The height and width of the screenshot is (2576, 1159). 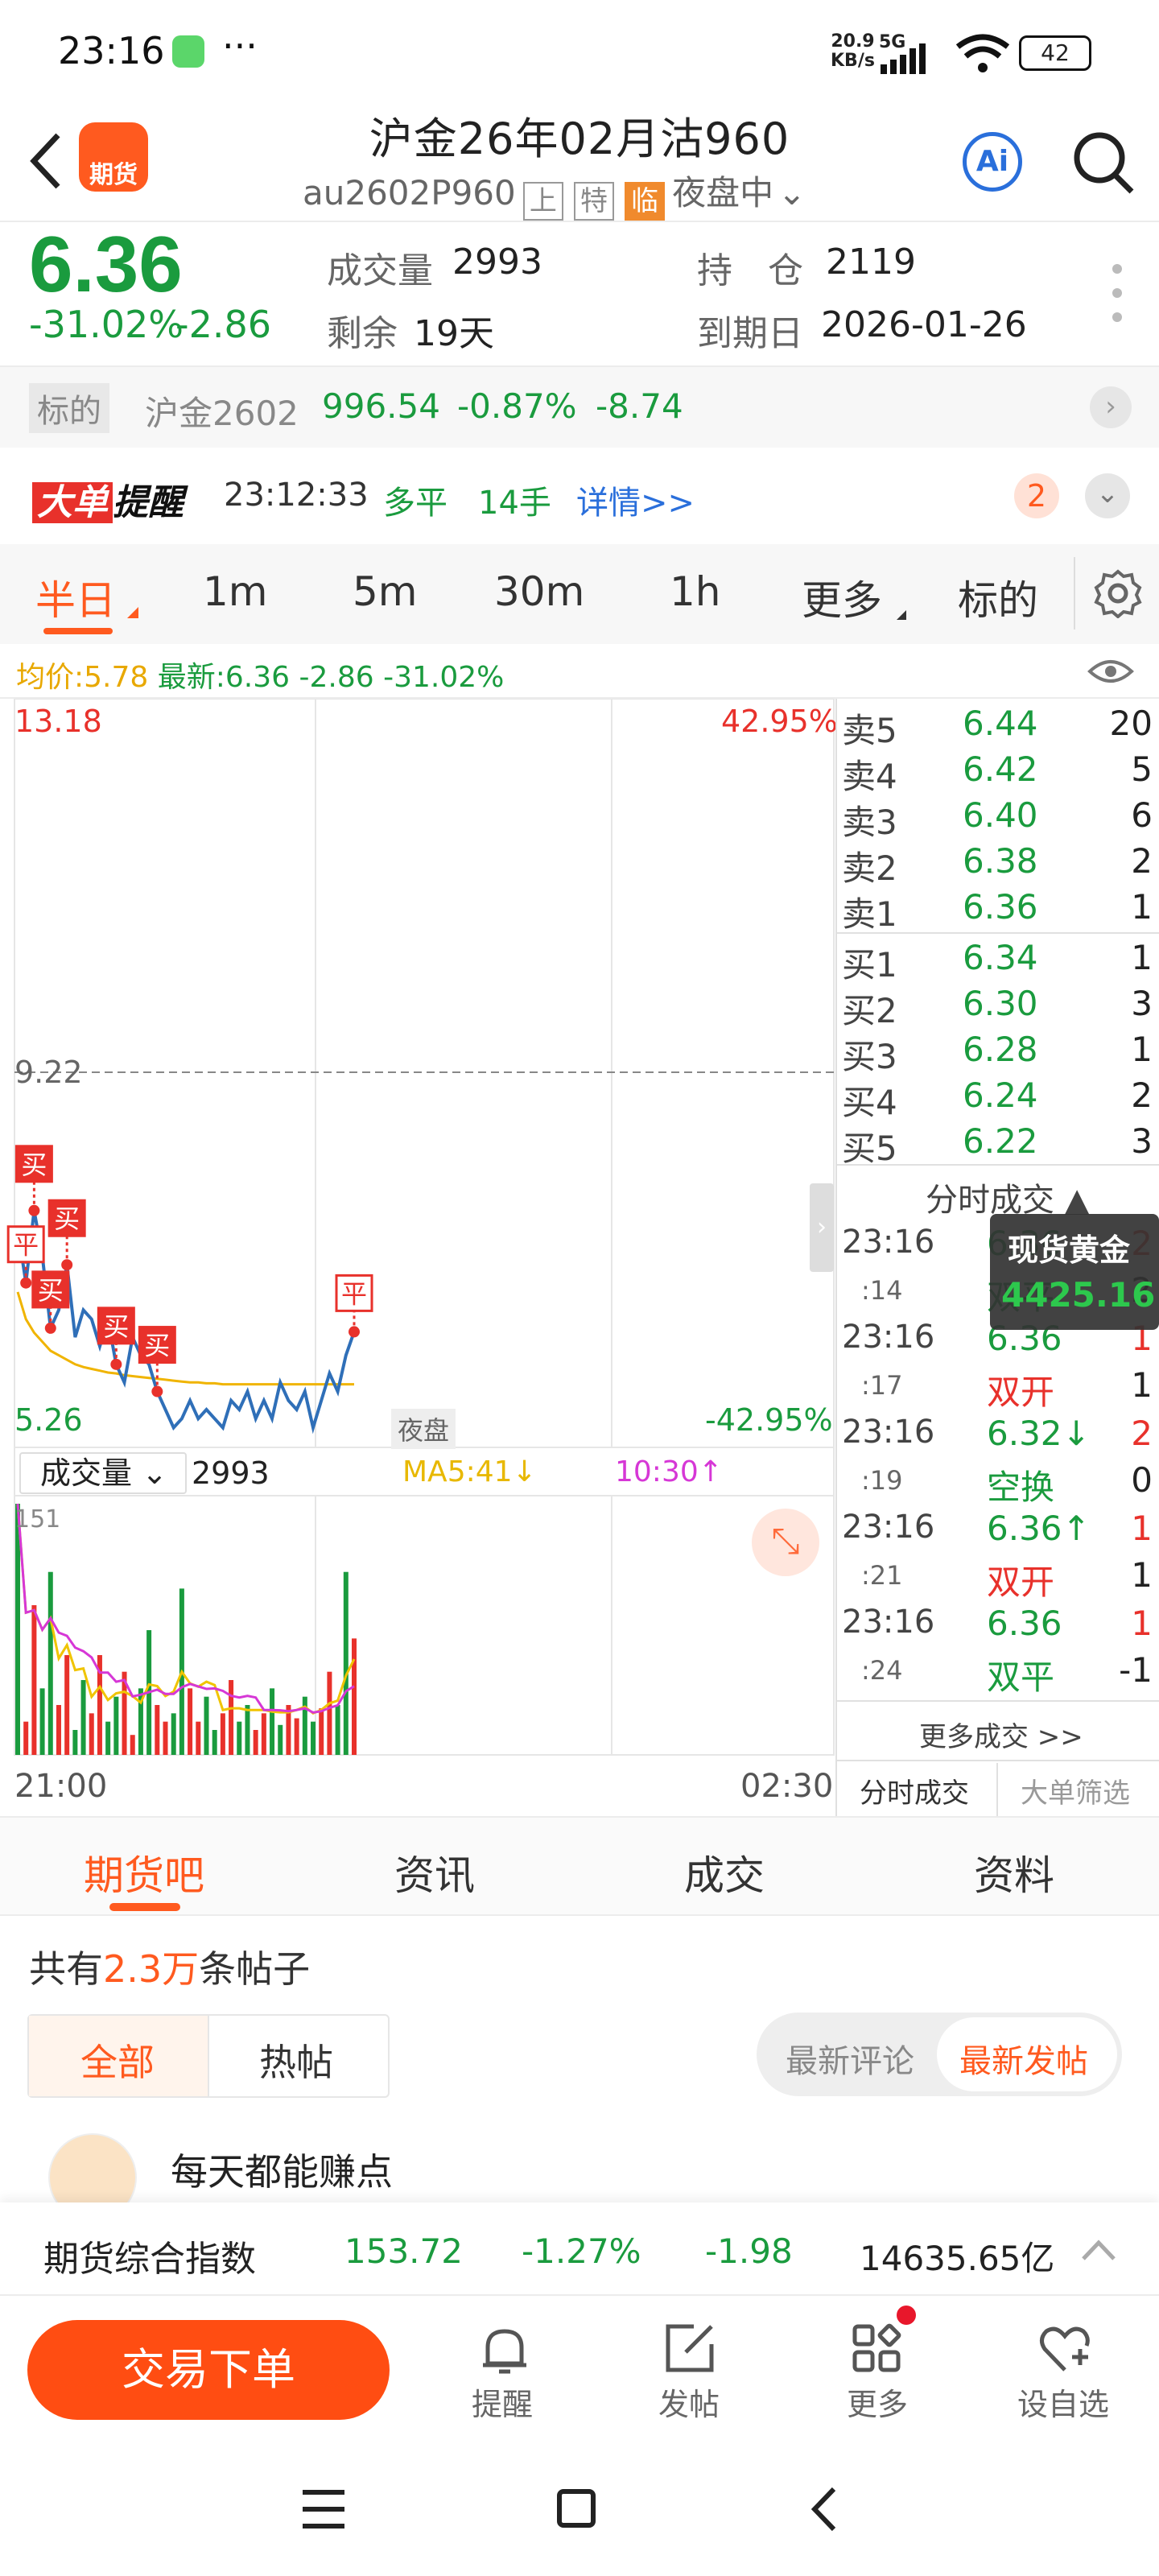 I want to click on compose-icon, so click(x=690, y=2348).